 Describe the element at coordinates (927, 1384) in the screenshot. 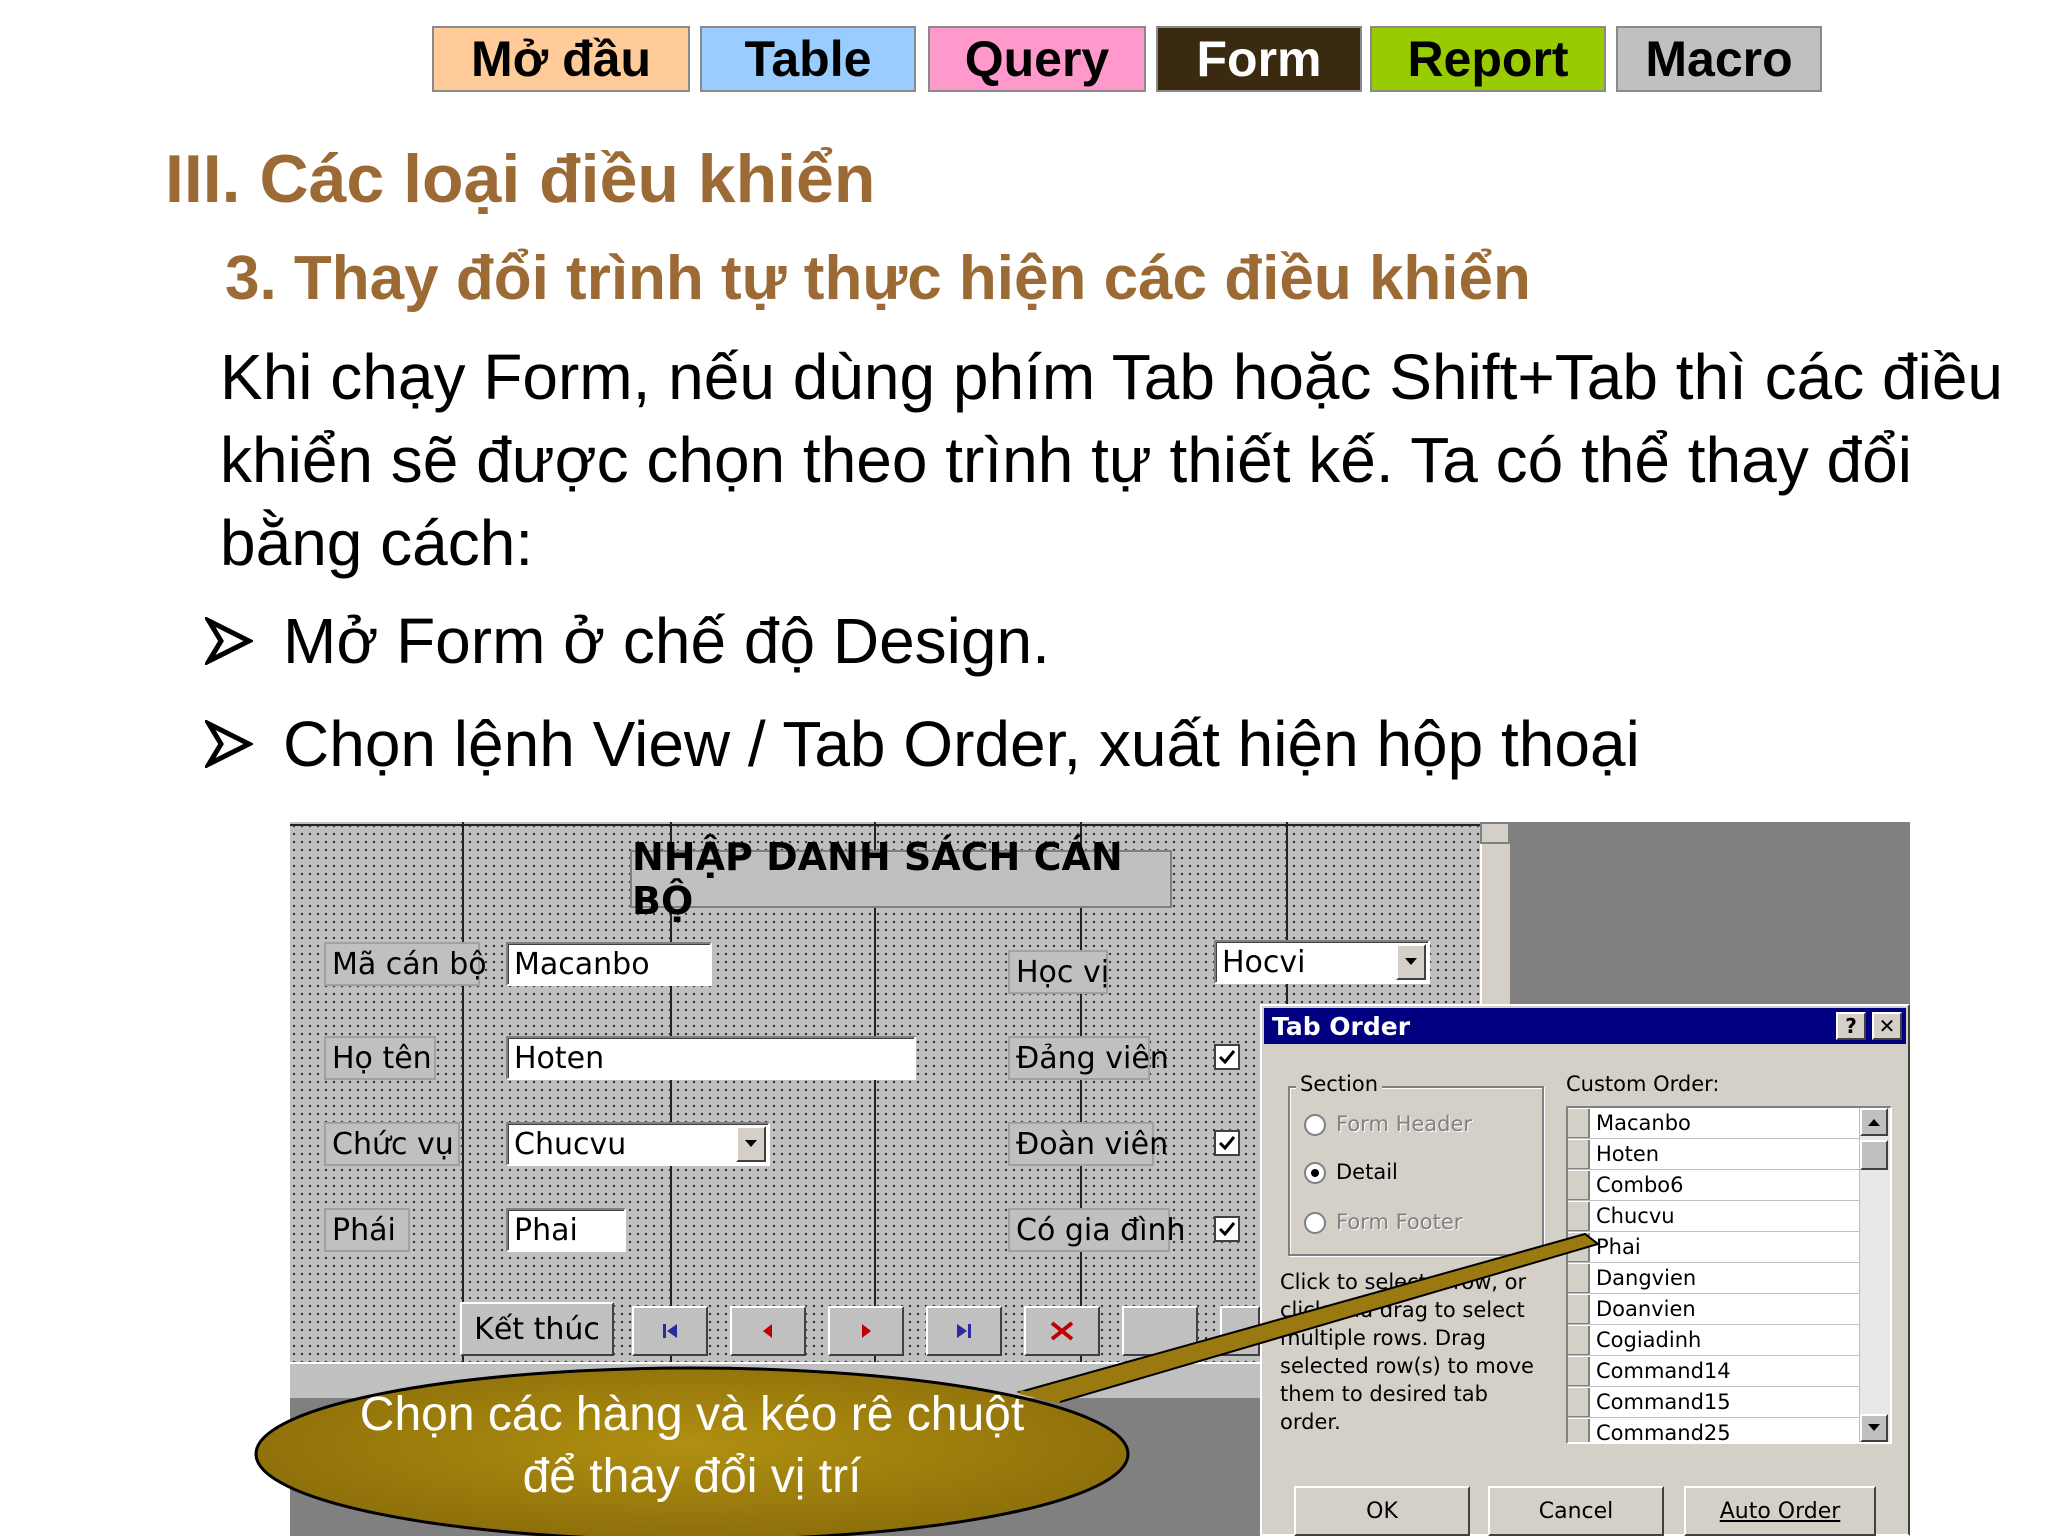

I see `callout-shape` at that location.